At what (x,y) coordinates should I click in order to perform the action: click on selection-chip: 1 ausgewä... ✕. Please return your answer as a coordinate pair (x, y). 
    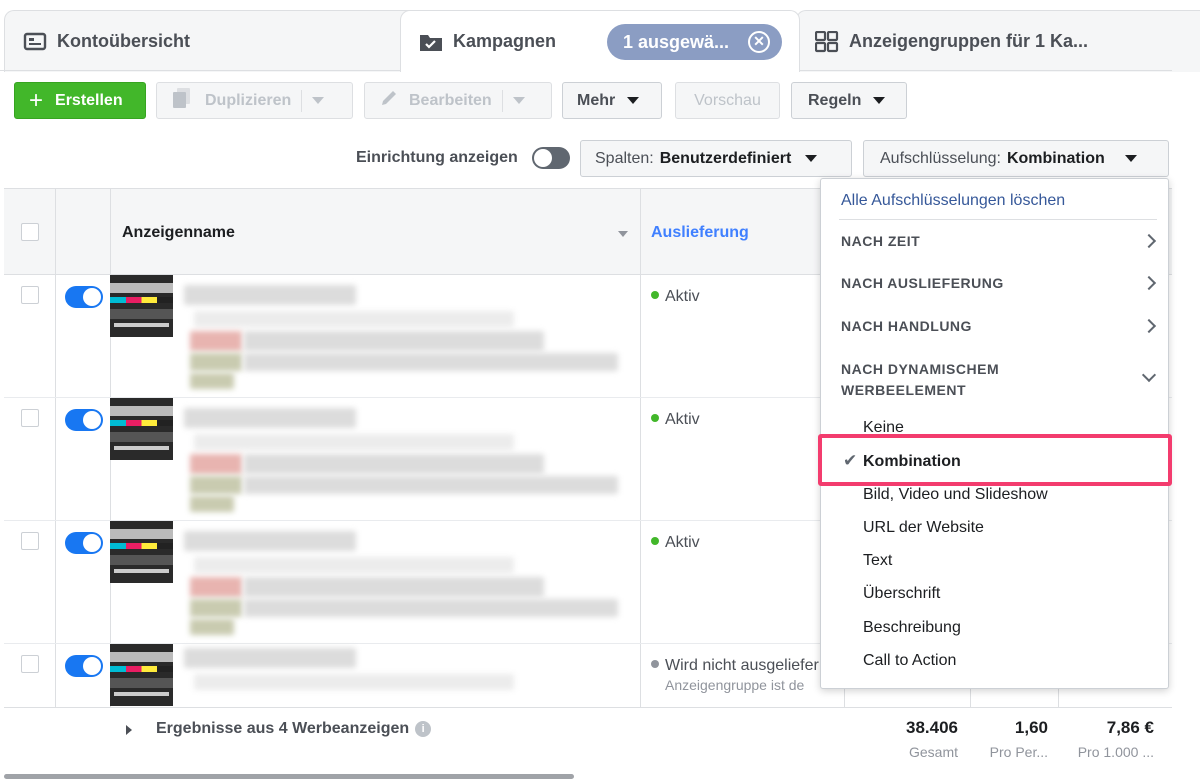
    Looking at the image, I should click on (694, 42).